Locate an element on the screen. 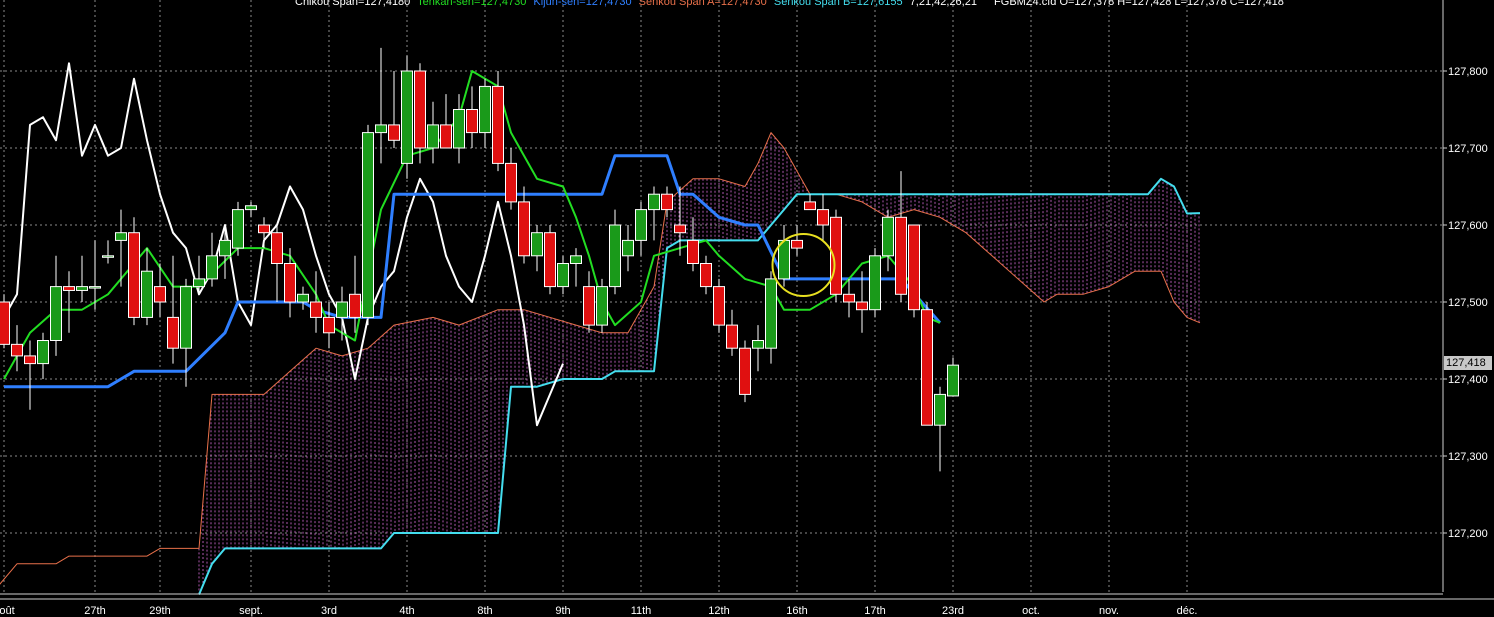 The height and width of the screenshot is (617, 1494). price-tick-label: 127,300 is located at coordinates (1468, 457).